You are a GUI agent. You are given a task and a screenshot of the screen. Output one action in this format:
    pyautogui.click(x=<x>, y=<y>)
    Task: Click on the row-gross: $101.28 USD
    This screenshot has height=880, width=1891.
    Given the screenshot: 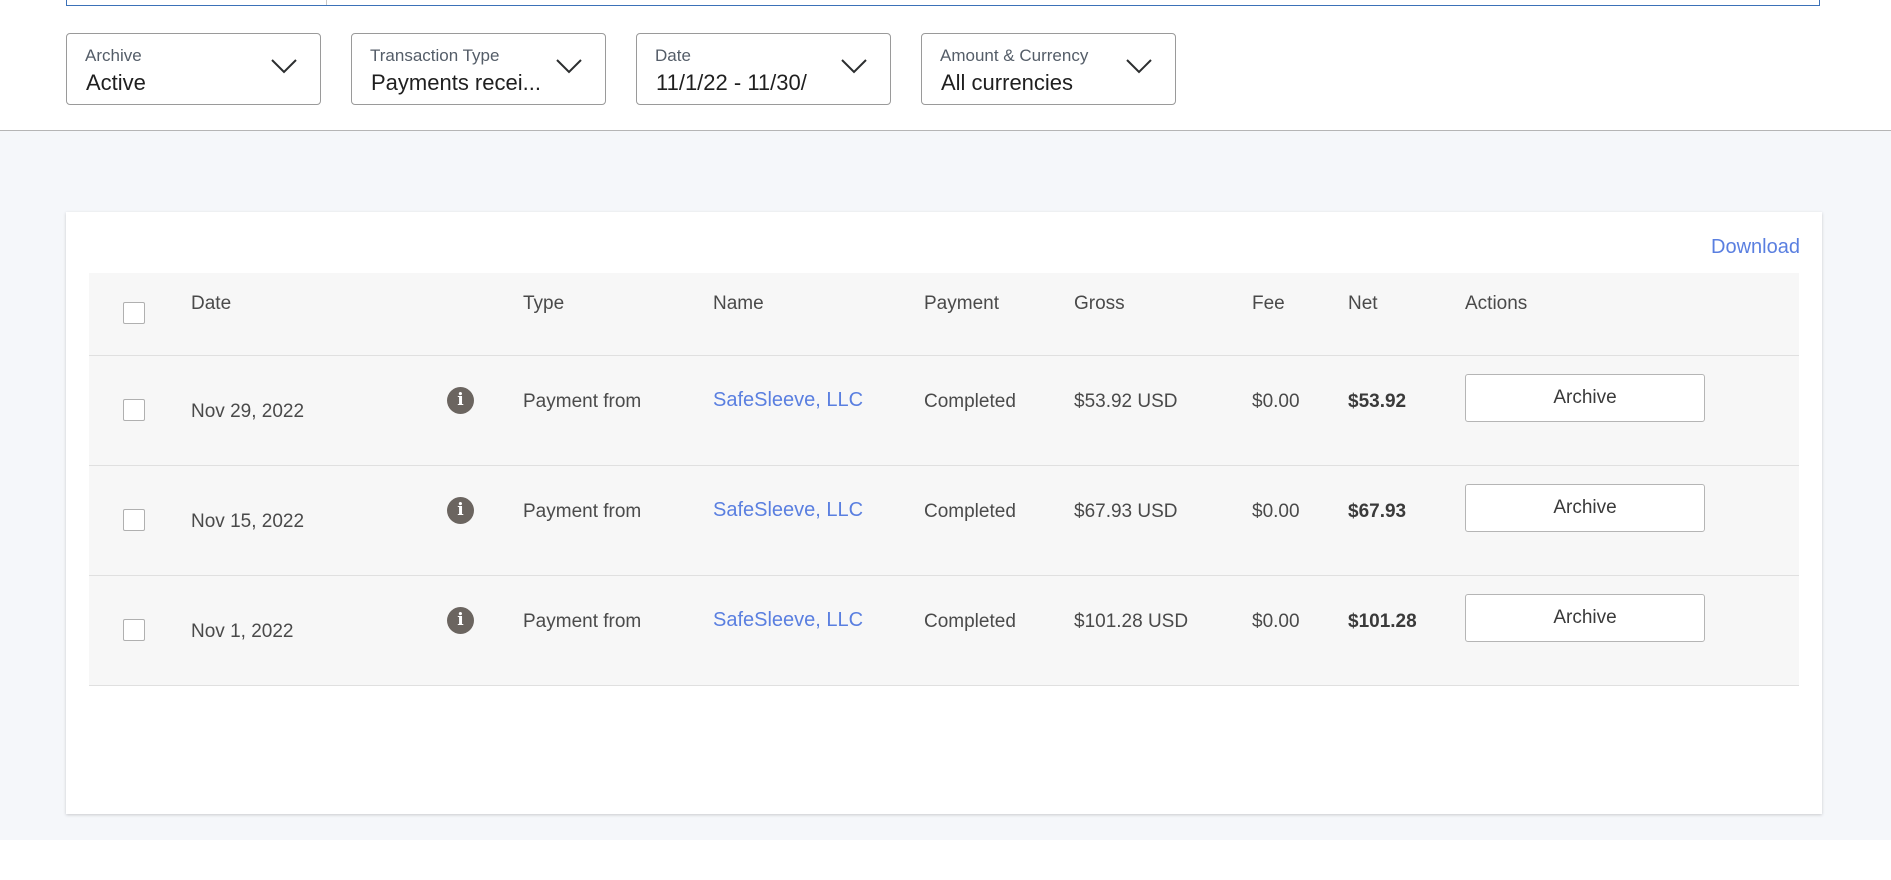 What is the action you would take?
    pyautogui.click(x=1131, y=621)
    